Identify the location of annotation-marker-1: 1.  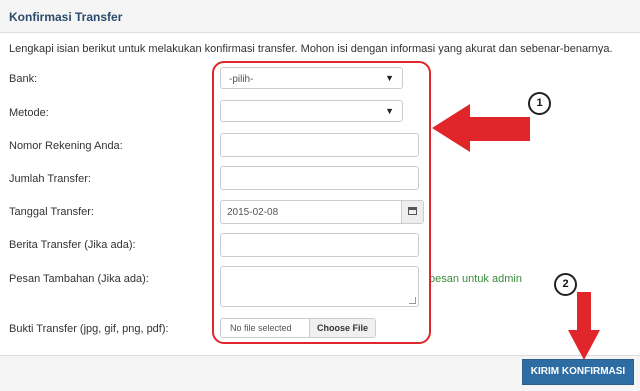
(539, 103).